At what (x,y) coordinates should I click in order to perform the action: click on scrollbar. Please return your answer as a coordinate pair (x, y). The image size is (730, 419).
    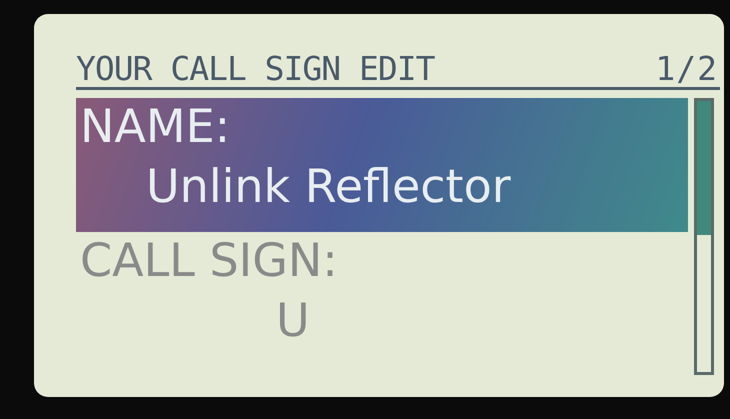
    Looking at the image, I should click on (704, 236).